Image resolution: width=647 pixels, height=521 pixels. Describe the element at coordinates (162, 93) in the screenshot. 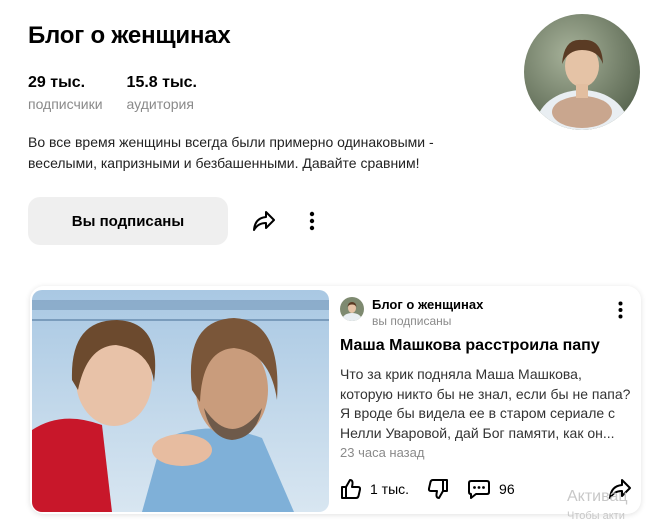

I see `stat-audience: 15.8 тыс. аудитория` at that location.